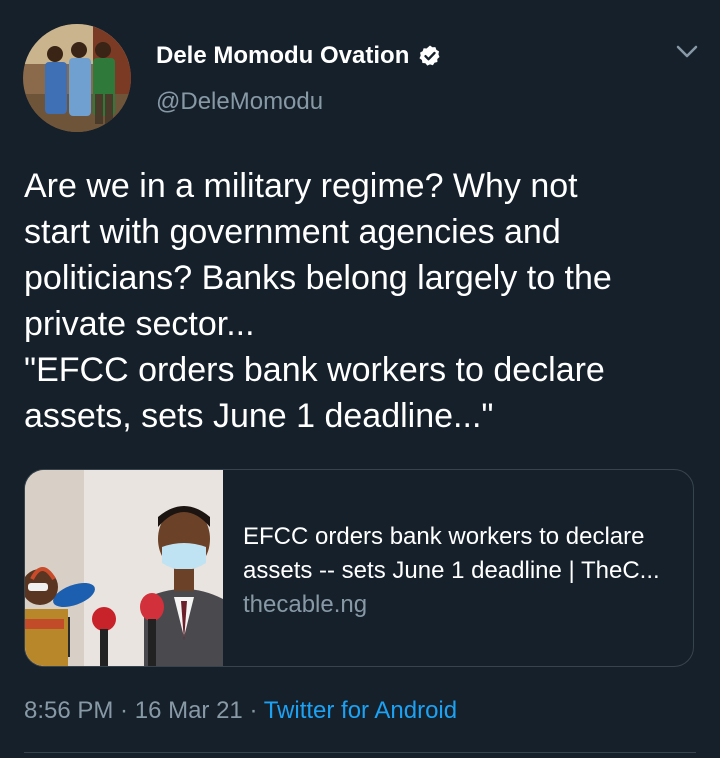  I want to click on verified-badge-icon, so click(430, 56).